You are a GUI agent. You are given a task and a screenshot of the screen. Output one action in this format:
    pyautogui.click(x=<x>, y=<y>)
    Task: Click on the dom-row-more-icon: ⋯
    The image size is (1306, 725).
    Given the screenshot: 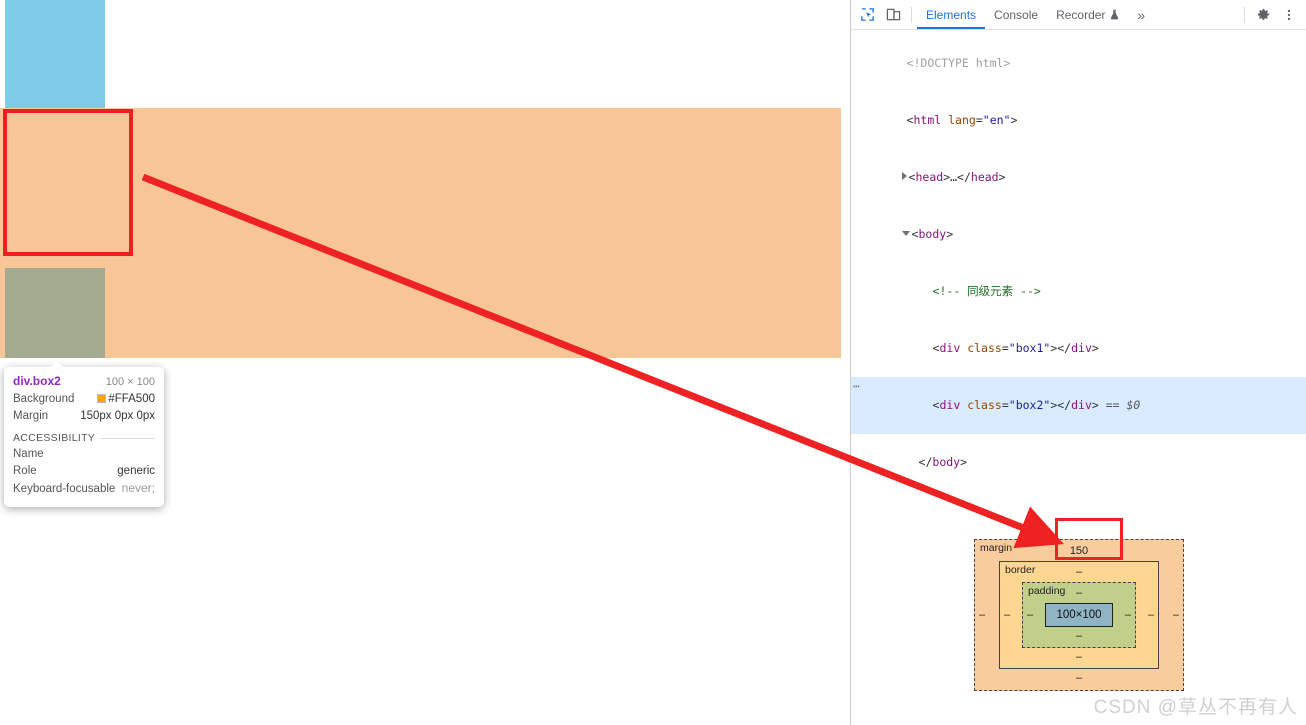 What is the action you would take?
    pyautogui.click(x=857, y=386)
    